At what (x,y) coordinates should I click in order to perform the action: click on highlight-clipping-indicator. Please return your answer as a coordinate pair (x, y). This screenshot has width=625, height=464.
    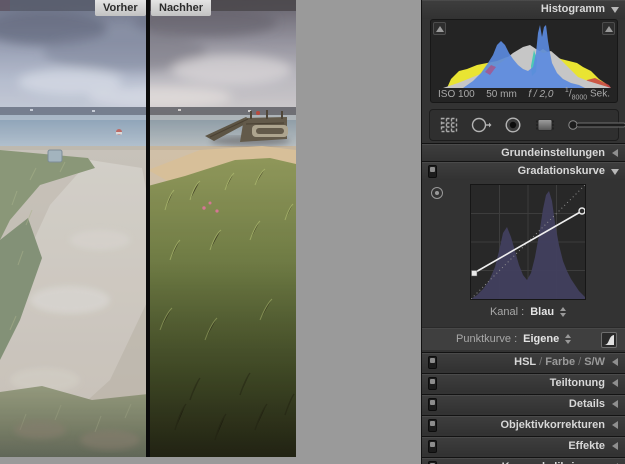
    Looking at the image, I should click on (608, 28).